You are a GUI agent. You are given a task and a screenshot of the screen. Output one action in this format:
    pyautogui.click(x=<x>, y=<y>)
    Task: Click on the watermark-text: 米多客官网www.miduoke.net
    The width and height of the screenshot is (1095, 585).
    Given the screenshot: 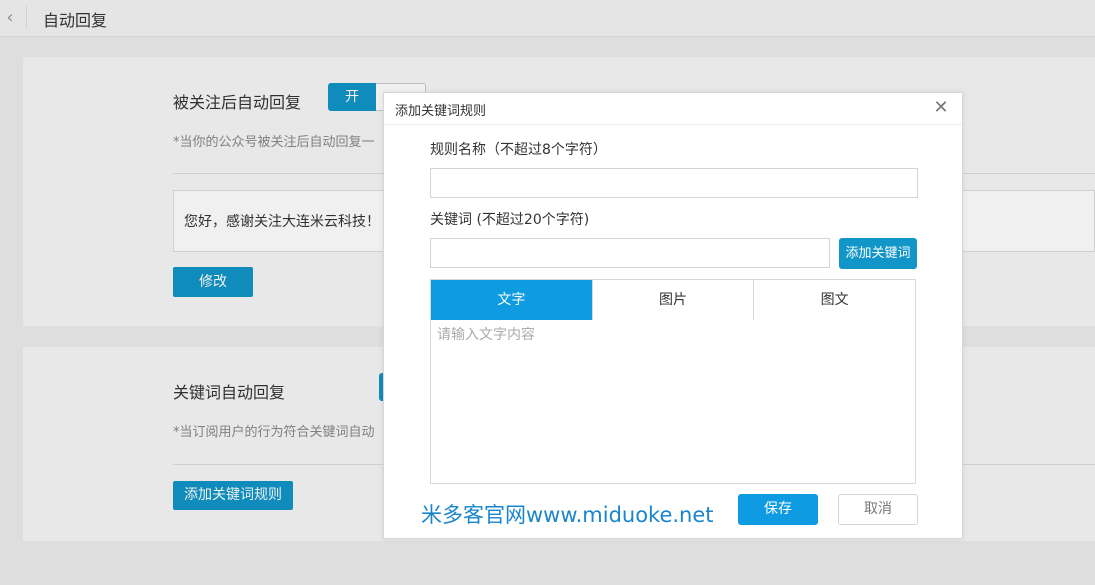 What is the action you would take?
    pyautogui.click(x=567, y=515)
    